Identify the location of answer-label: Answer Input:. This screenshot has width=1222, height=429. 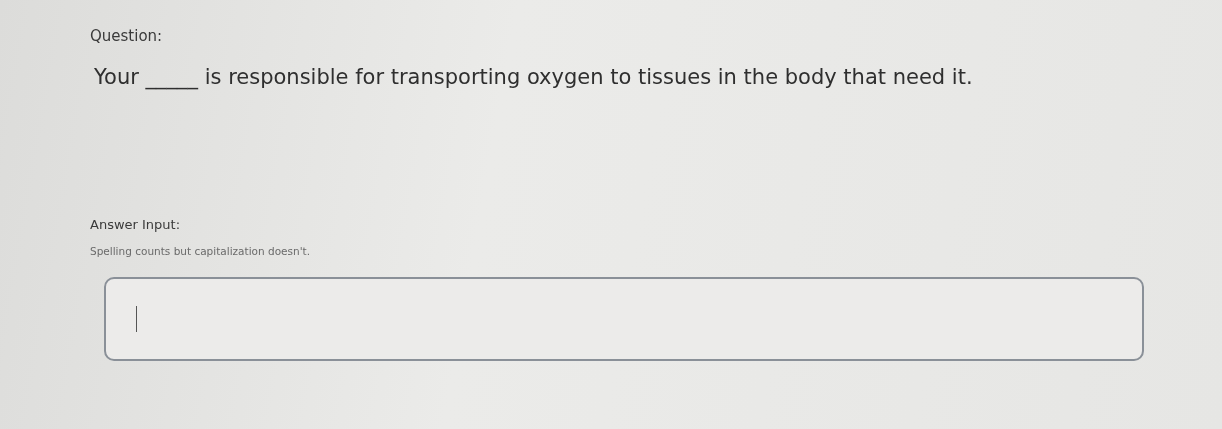
(135, 224).